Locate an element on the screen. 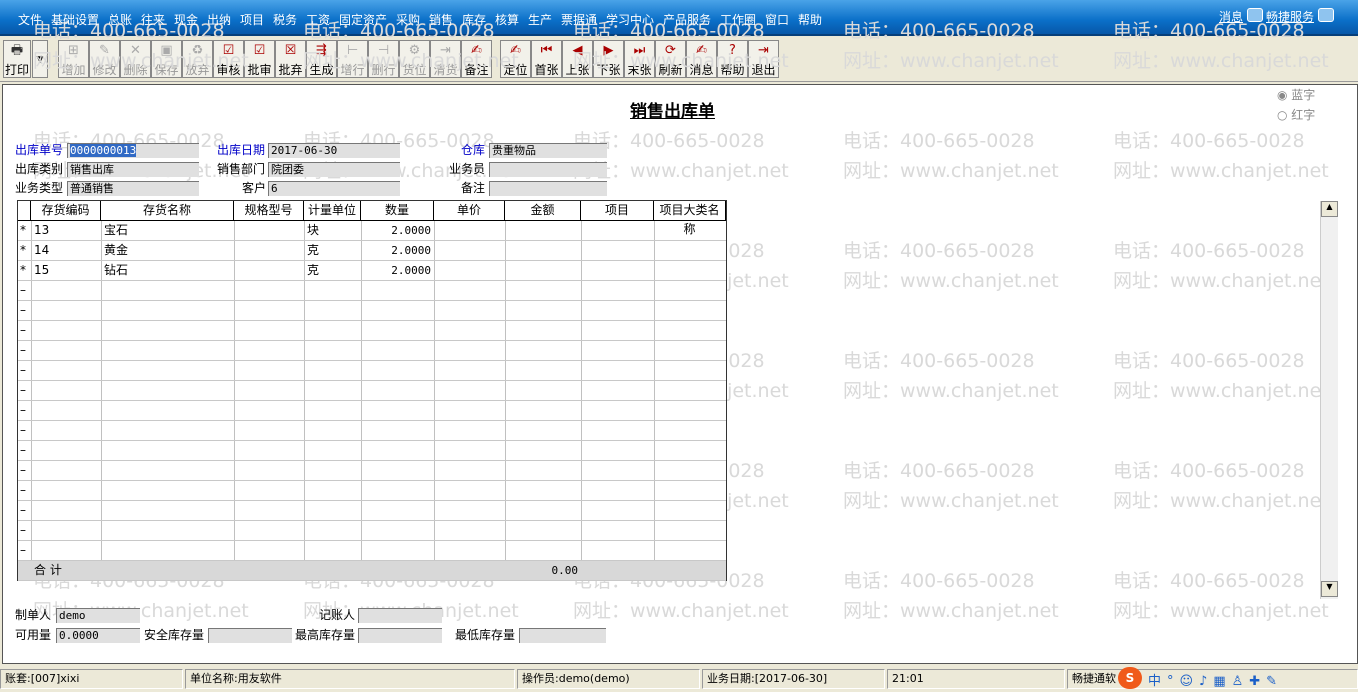 The image size is (1358, 692). menu-item: 现金 is located at coordinates (186, 19).